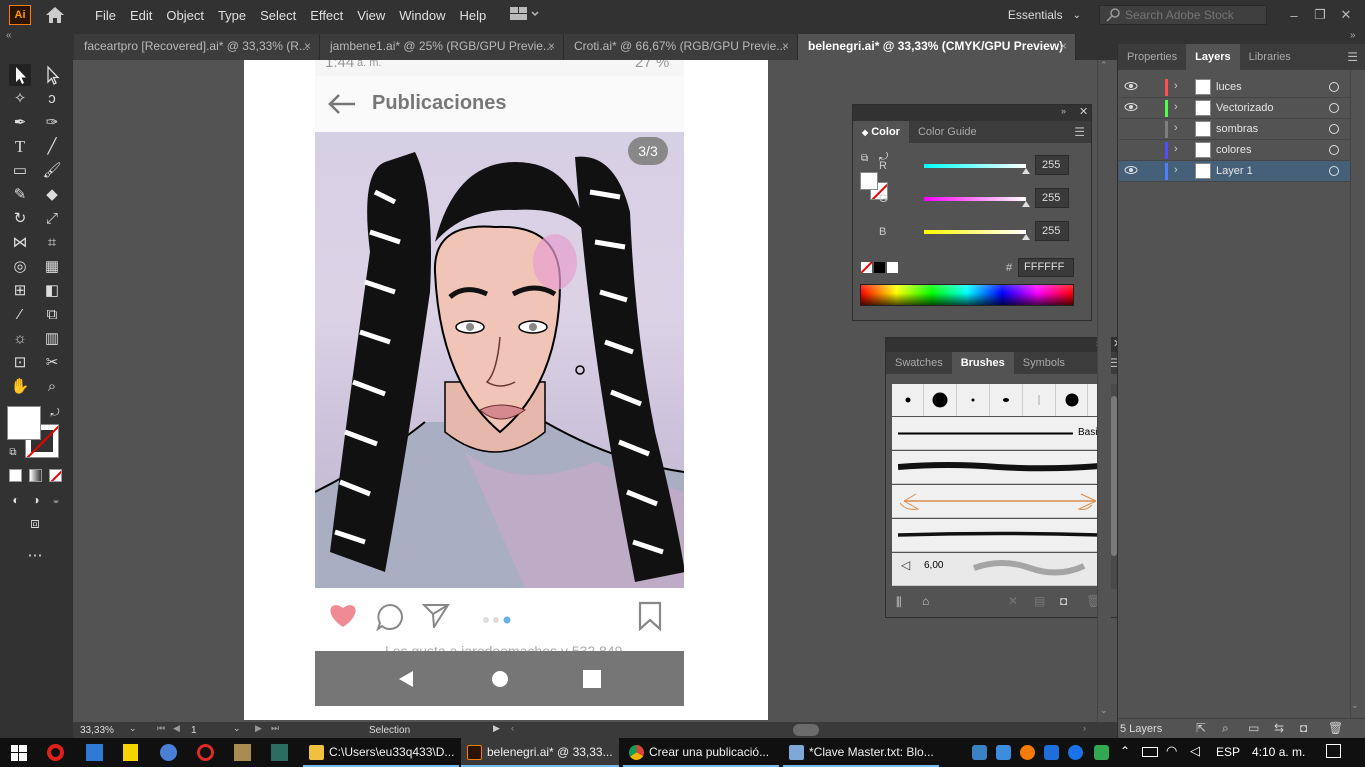 Image resolution: width=1365 pixels, height=767 pixels. Describe the element at coordinates (52, 267) in the screenshot. I see `perspective-grid-tool-icon: ▦` at that location.